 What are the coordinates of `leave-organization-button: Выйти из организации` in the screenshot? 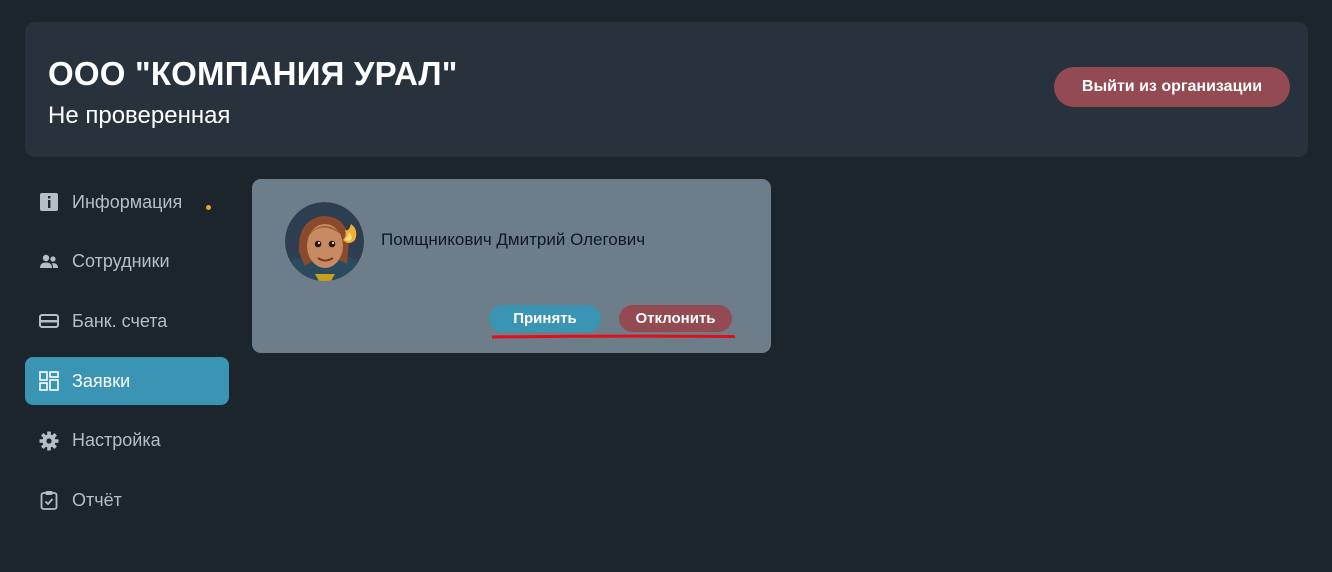 It's located at (1172, 87).